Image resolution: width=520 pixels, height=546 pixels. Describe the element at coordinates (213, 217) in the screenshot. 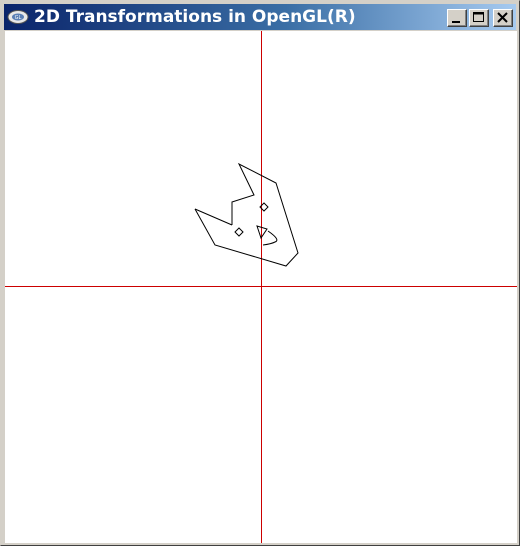

I see `face-outline-close` at that location.